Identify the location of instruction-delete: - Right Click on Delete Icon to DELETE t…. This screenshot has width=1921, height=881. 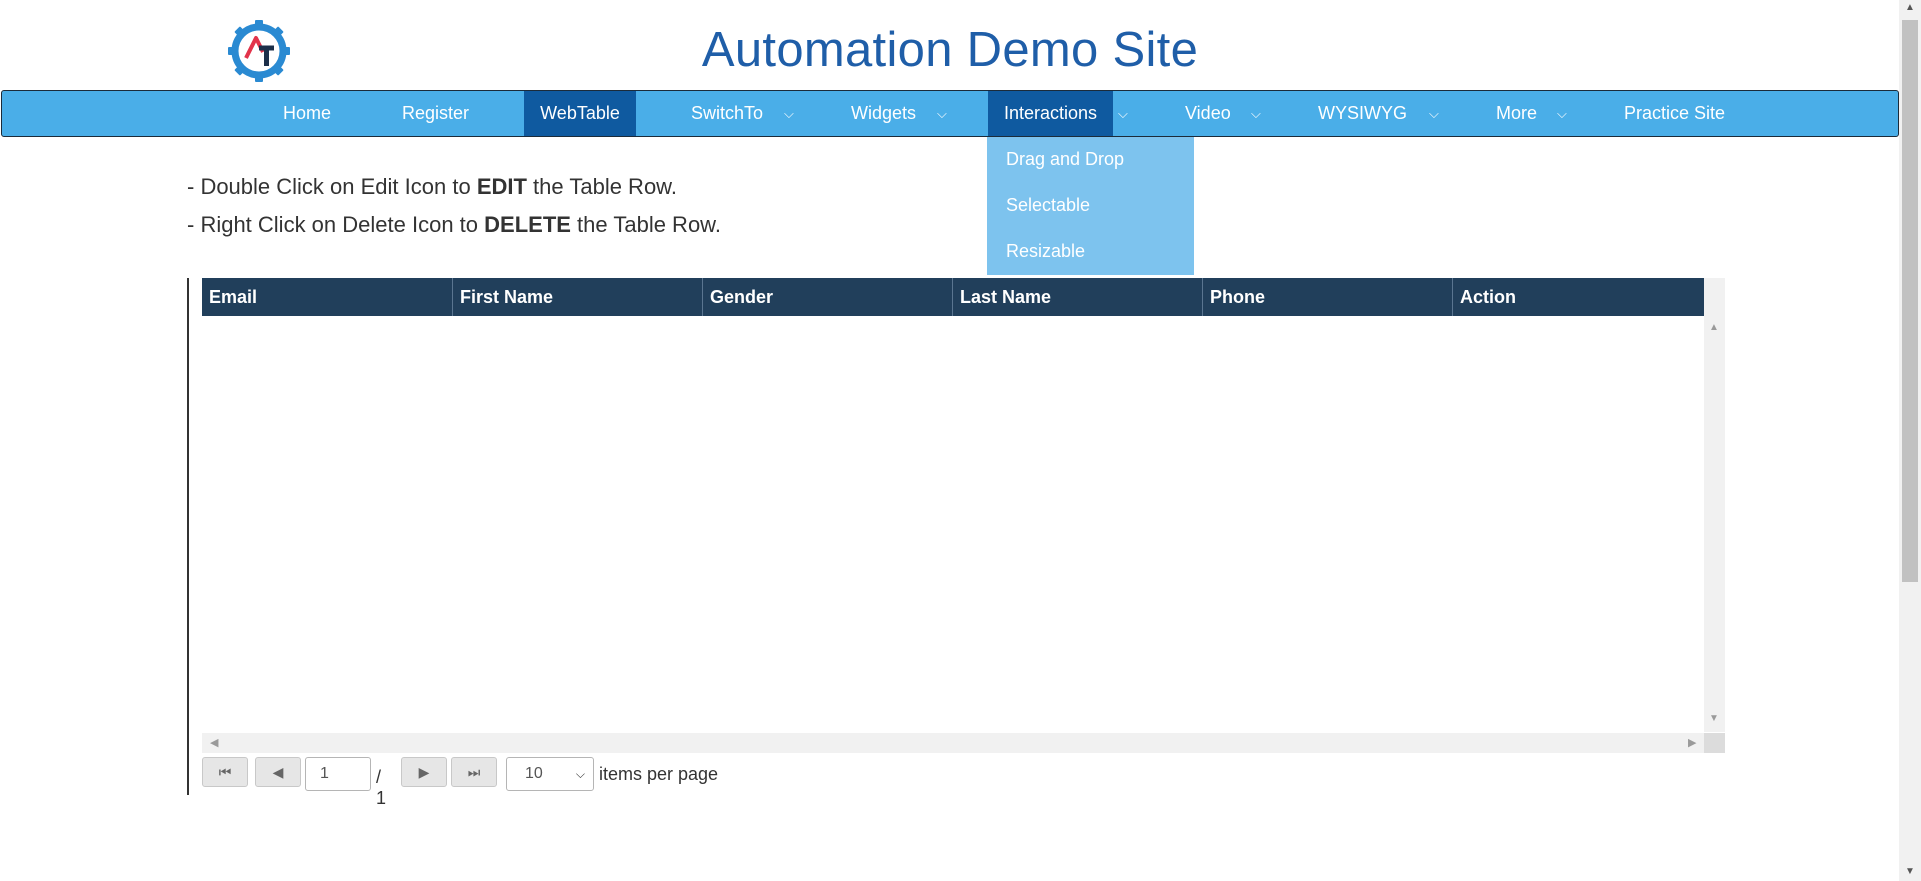
(454, 225).